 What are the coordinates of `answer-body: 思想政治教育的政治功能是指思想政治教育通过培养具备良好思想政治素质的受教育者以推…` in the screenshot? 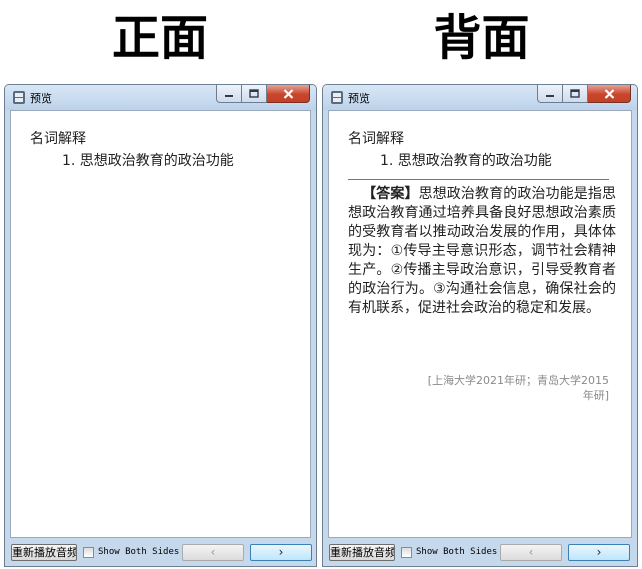 It's located at (482, 251).